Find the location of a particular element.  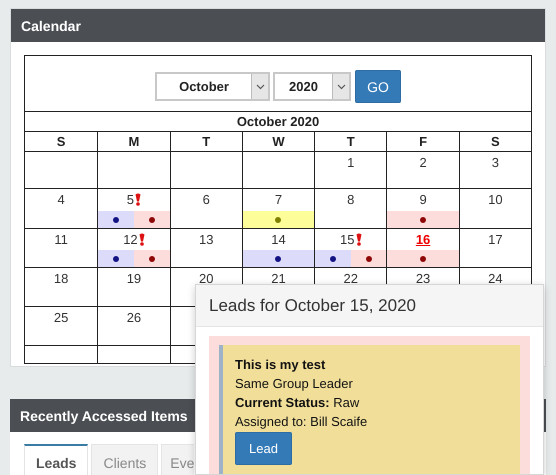

day-number: 26 is located at coordinates (134, 317).